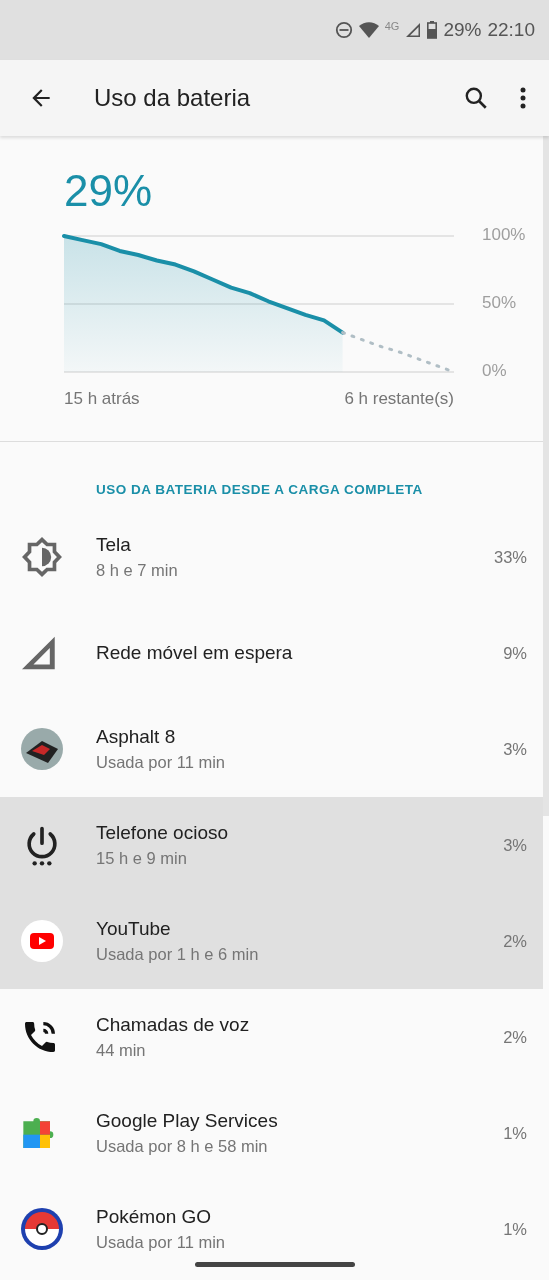 This screenshot has height=1280, width=549. I want to click on usage-row: Rede móvel em espera 9%, so click(271, 653).